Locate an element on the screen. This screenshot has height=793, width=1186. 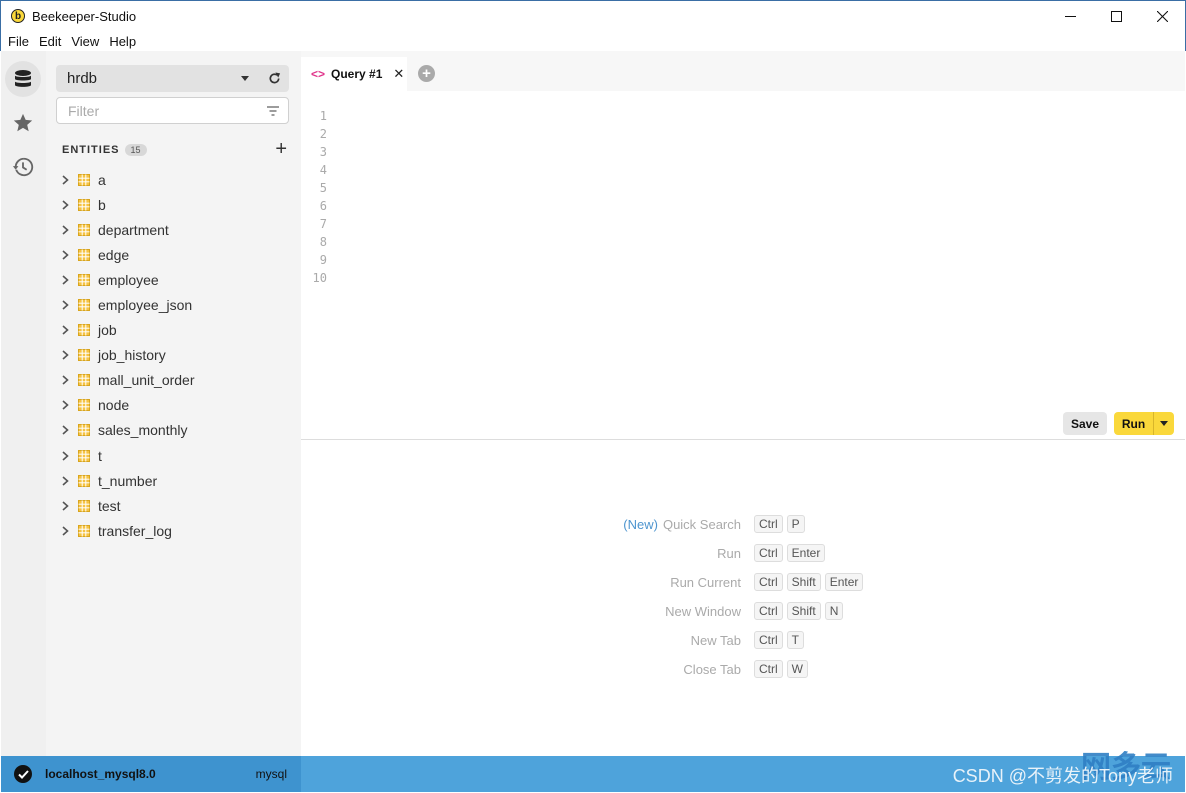
database-select: hrdb is located at coordinates (172, 78).